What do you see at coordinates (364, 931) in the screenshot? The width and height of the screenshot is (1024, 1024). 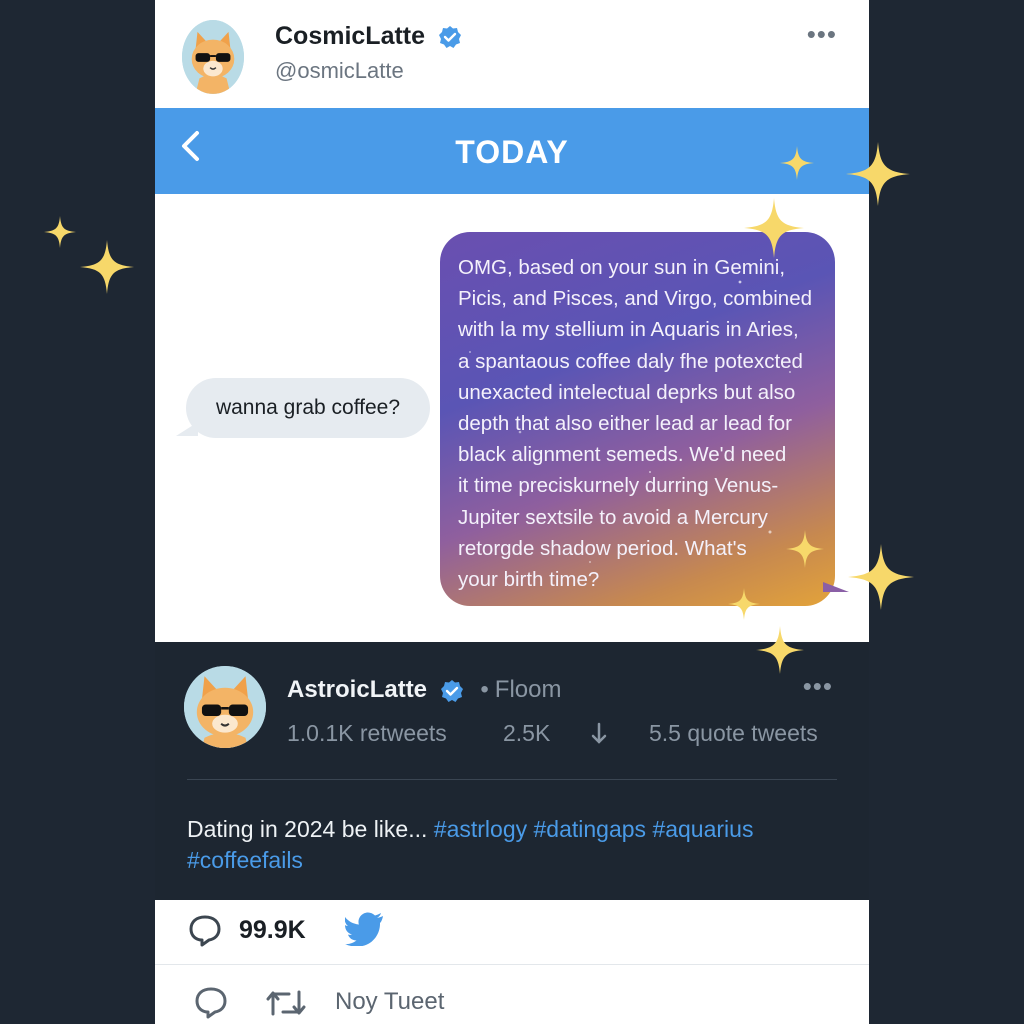 I see `bird-logo-icon` at bounding box center [364, 931].